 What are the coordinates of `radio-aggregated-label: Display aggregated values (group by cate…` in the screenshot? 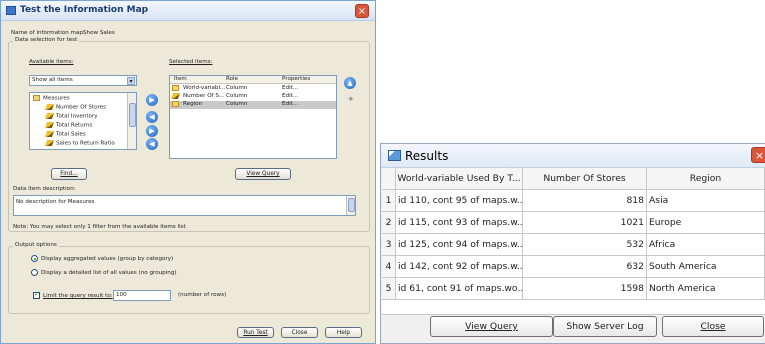 It's located at (107, 259).